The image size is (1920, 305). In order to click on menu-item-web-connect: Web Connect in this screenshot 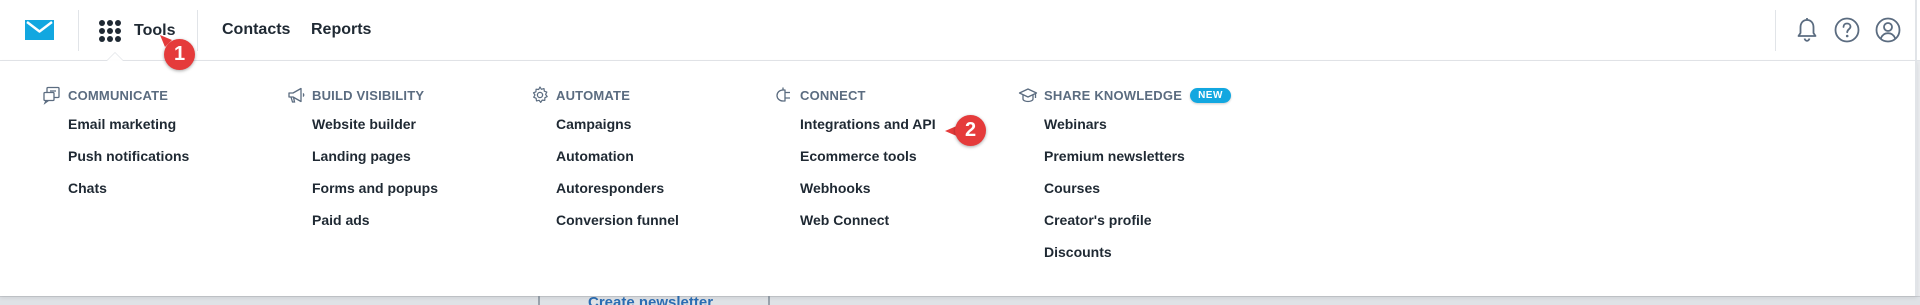, I will do `click(868, 229)`.